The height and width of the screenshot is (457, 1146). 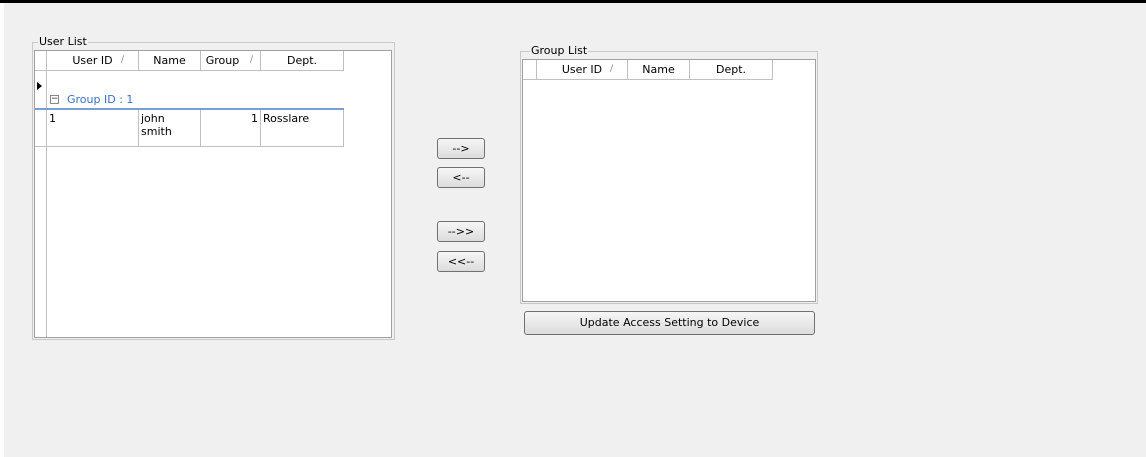 What do you see at coordinates (189, 90) in the screenshot?
I see `group-row: − Group ID : 1` at bounding box center [189, 90].